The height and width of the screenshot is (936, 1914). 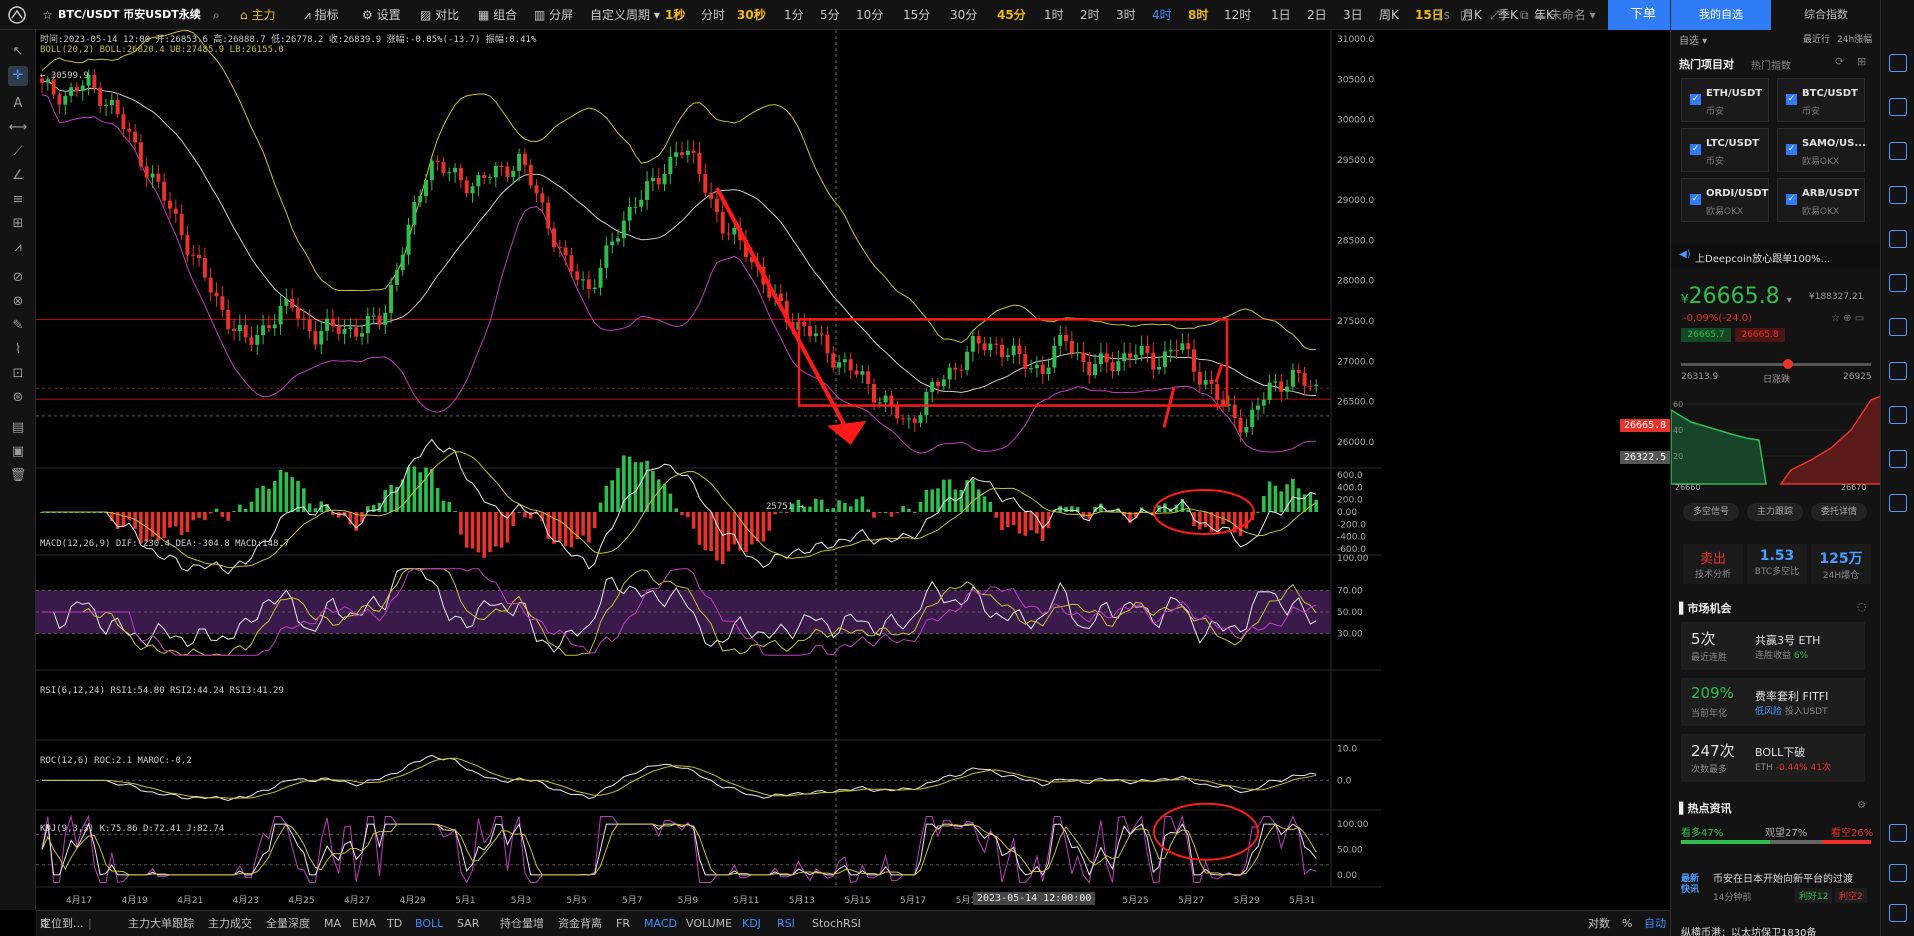 What do you see at coordinates (18, 224) in the screenshot?
I see `fib-icon: ⊞` at bounding box center [18, 224].